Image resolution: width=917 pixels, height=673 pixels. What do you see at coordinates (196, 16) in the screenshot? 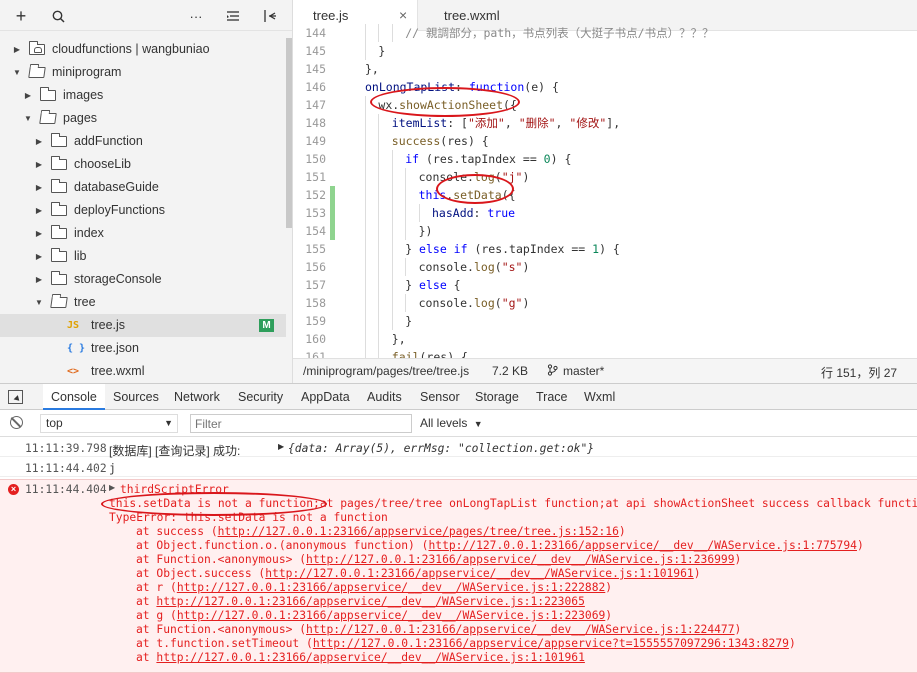
I see `more-icon: ···` at bounding box center [196, 16].